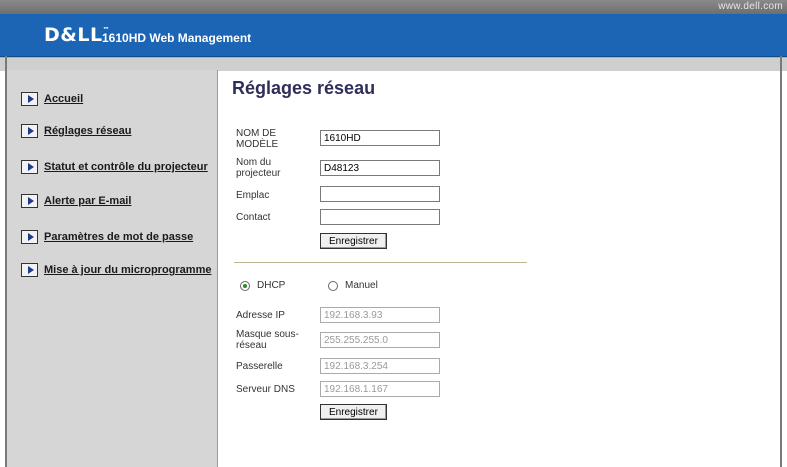  I want to click on manual-radio: Manuel, so click(353, 285).